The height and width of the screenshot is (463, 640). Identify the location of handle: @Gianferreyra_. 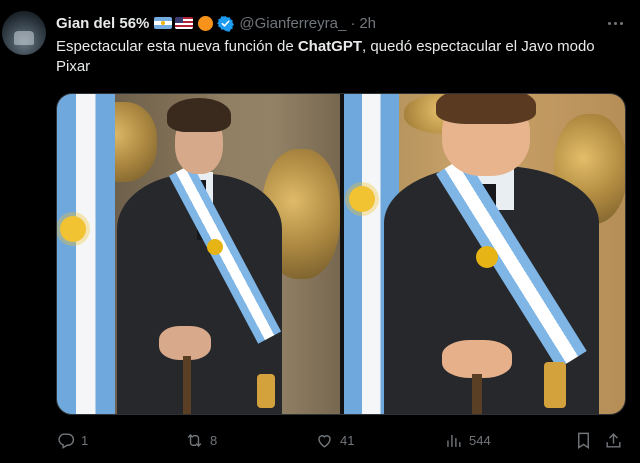
(292, 23).